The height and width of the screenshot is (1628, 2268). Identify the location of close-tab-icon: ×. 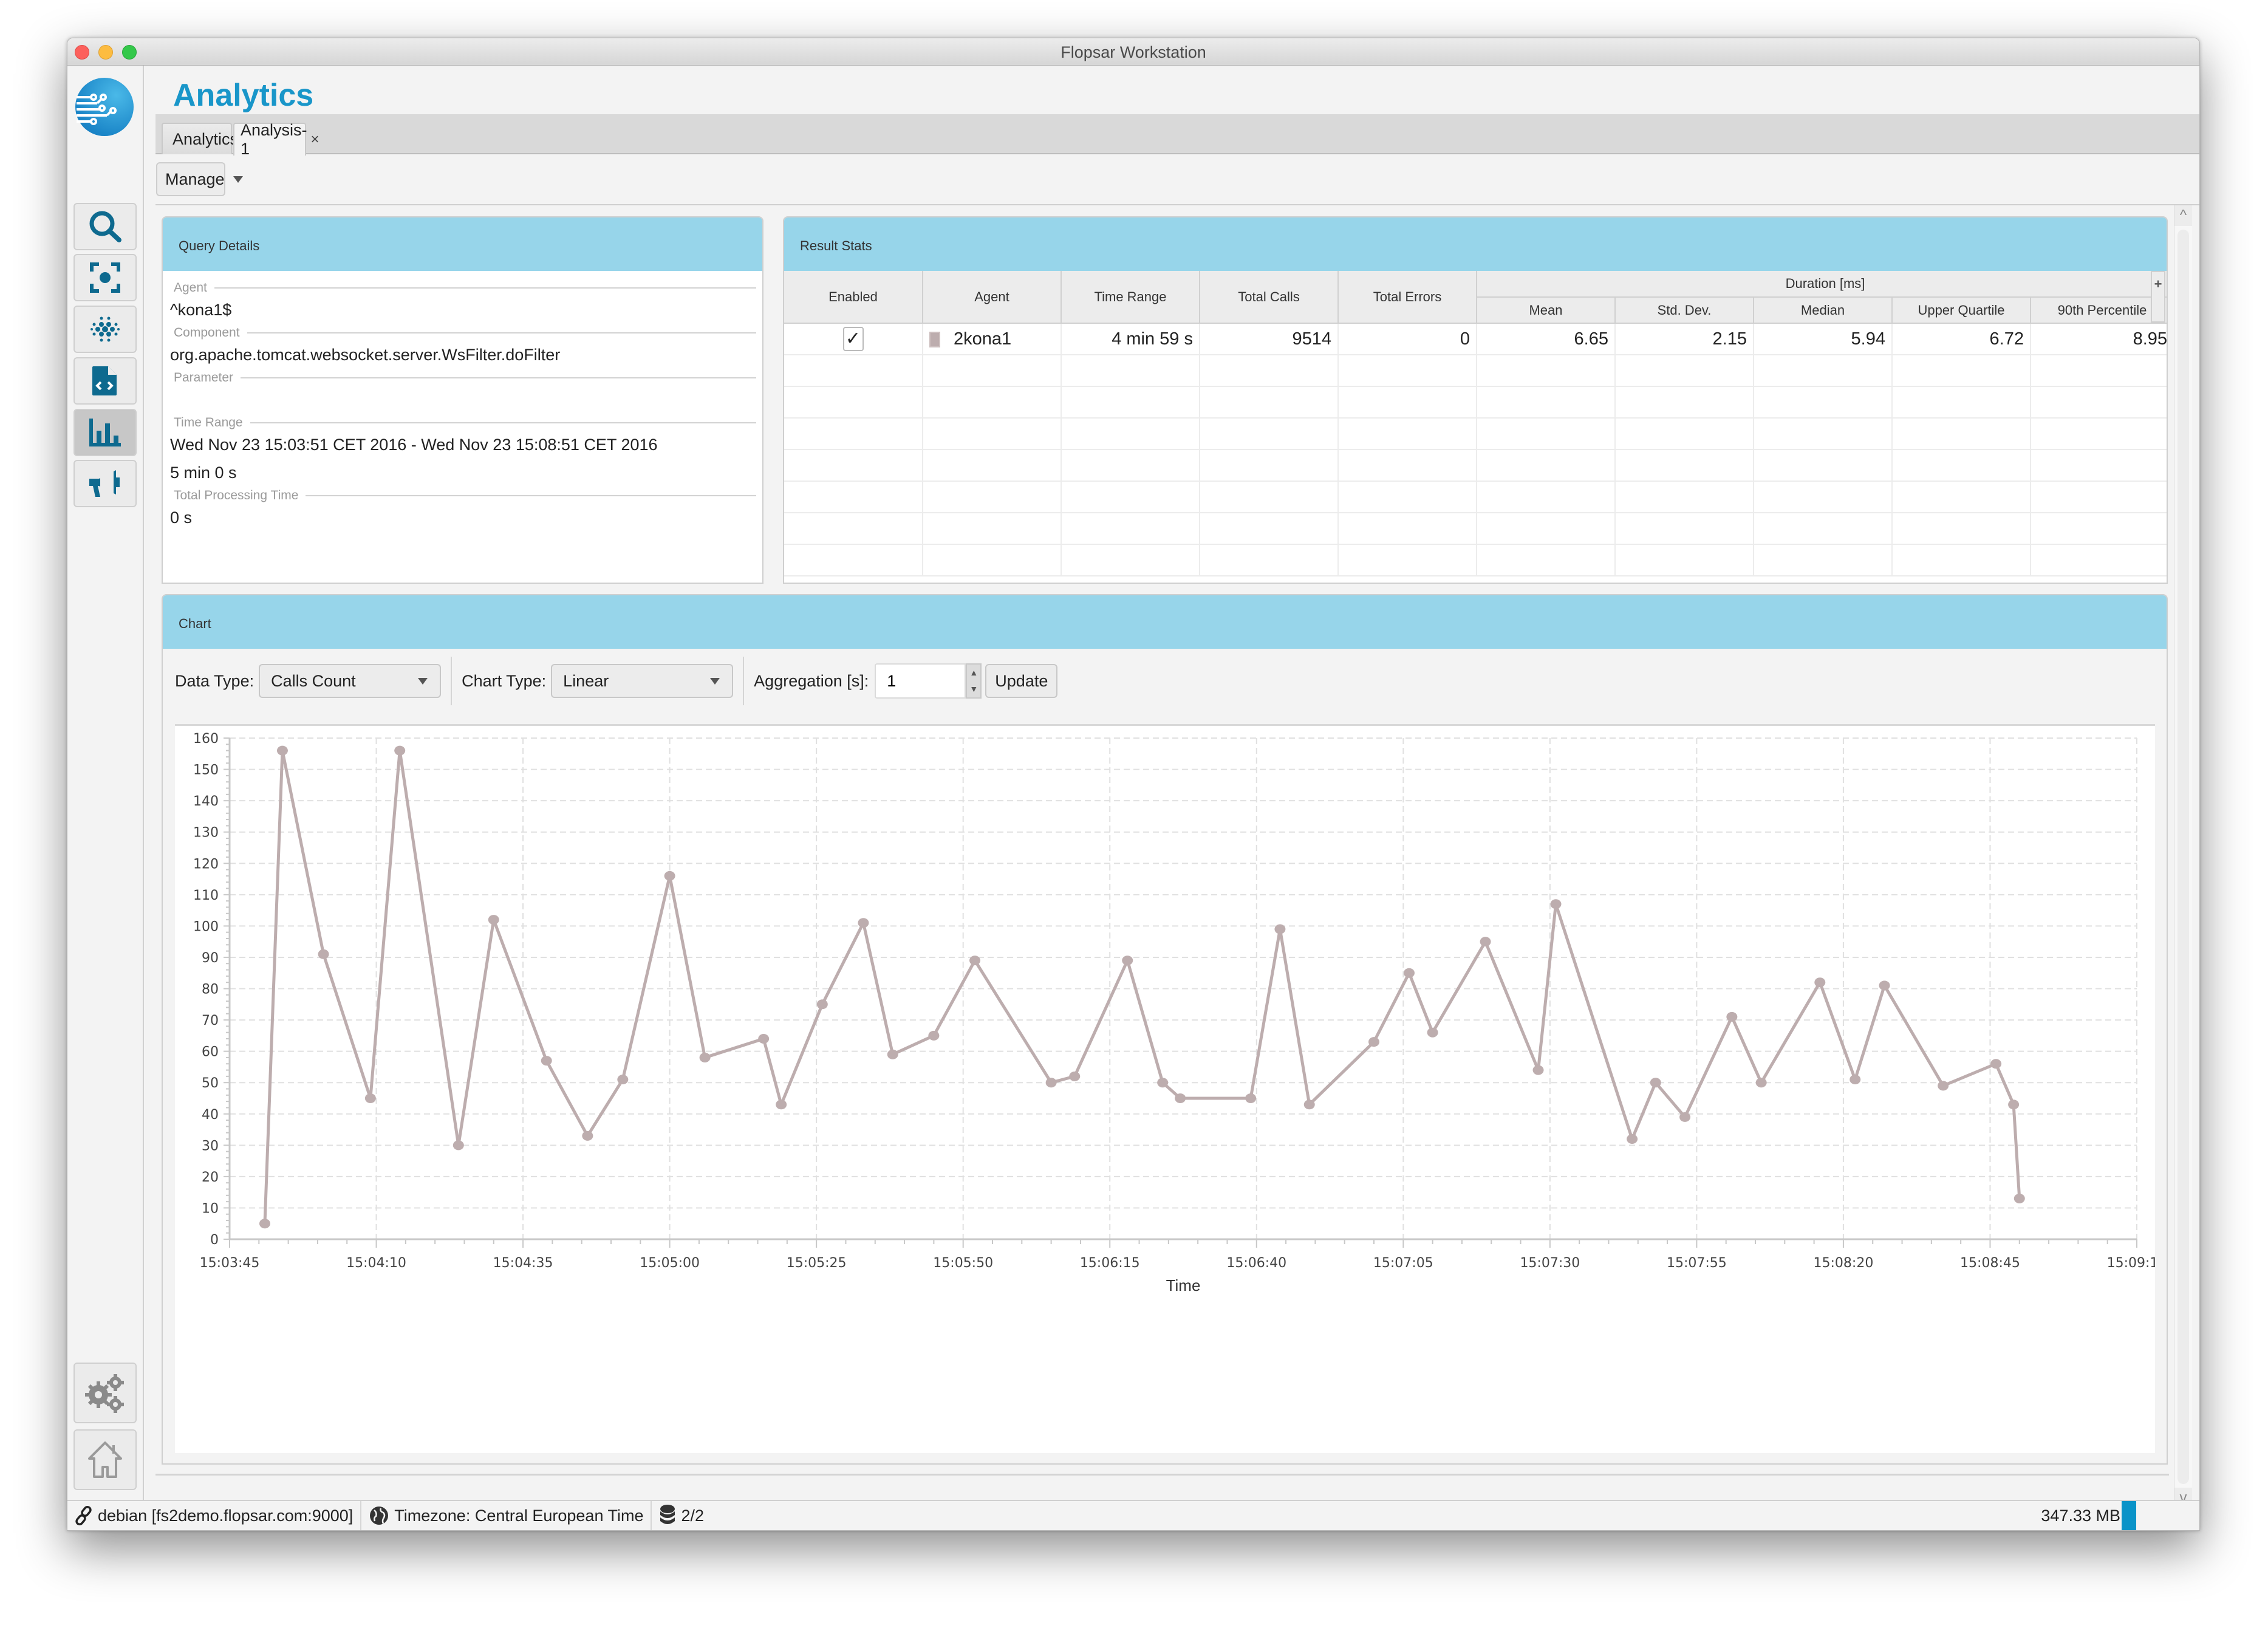
(315, 139).